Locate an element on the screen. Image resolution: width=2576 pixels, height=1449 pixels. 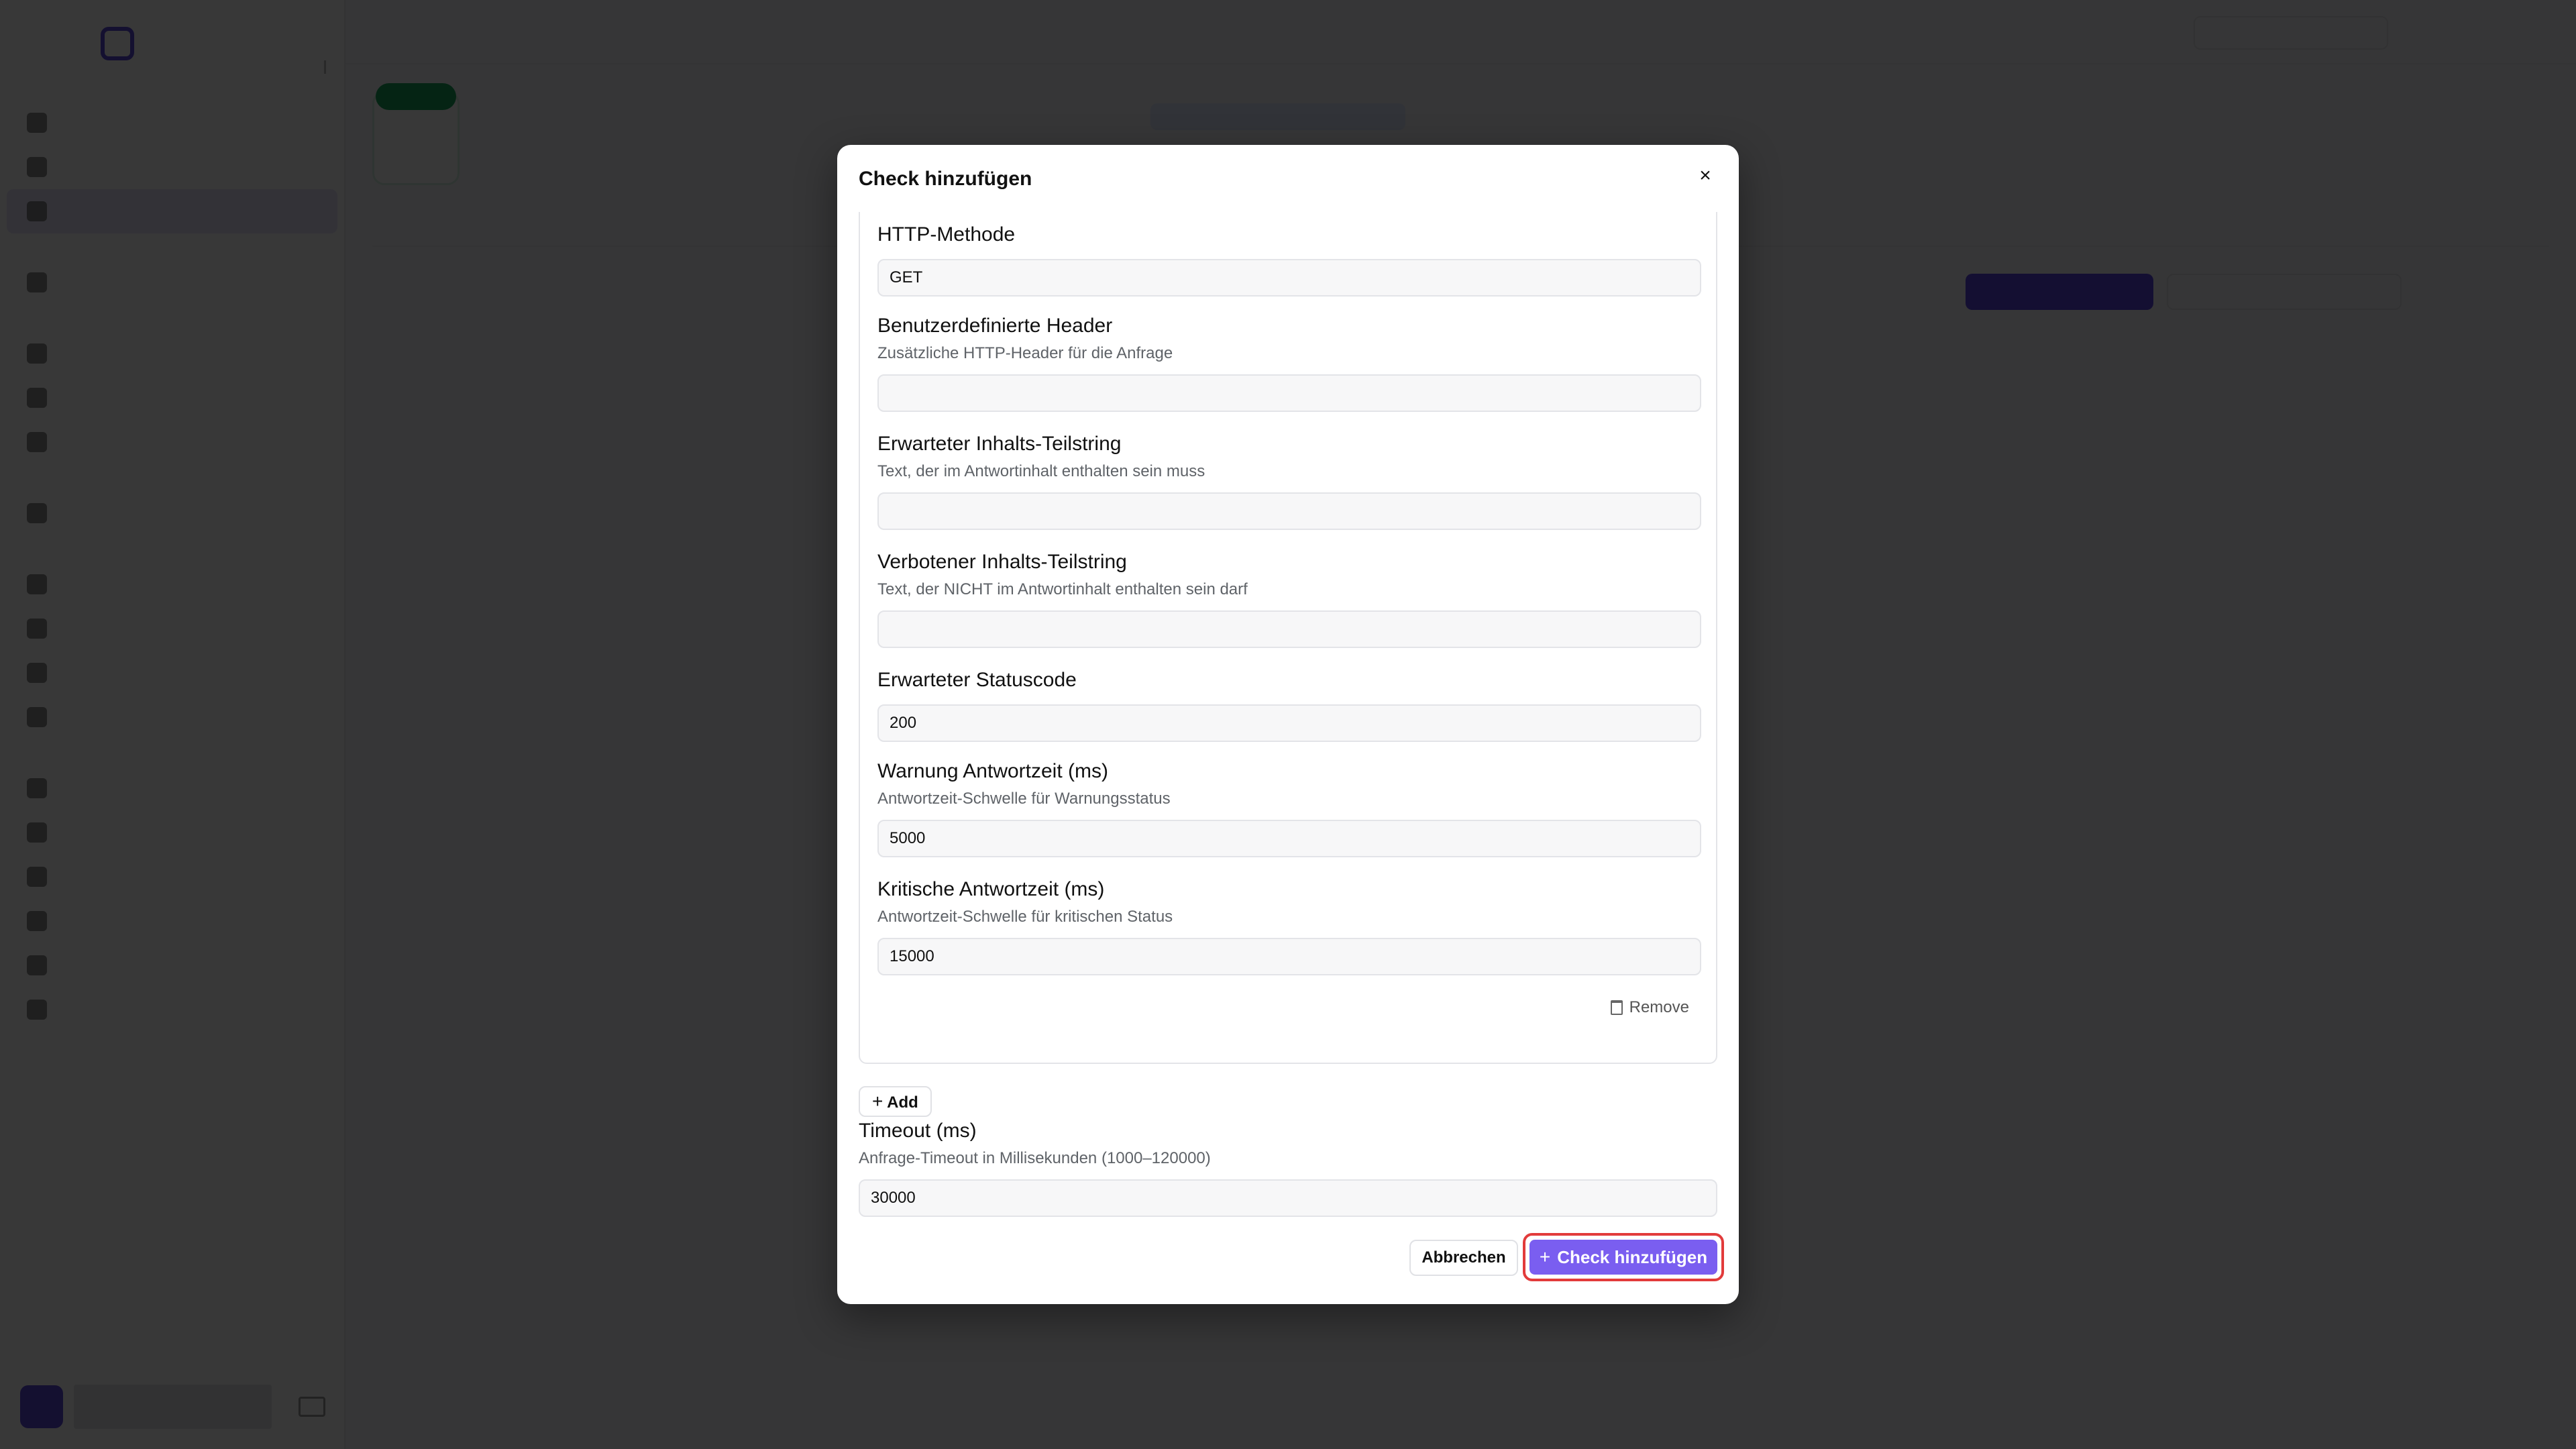
cancel-button: Abbrechen is located at coordinates (1463, 1258).